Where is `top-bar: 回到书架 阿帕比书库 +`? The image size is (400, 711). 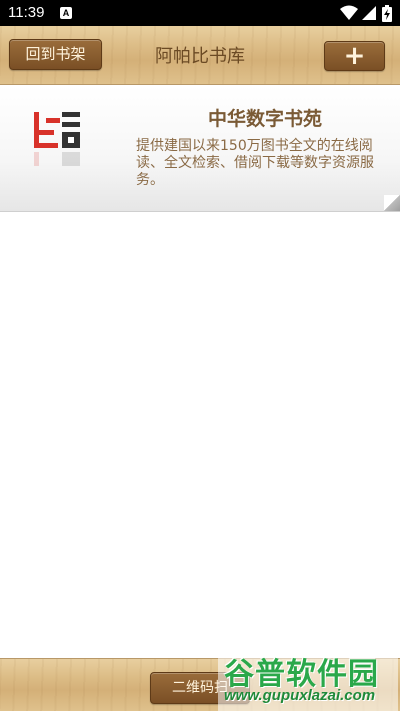 top-bar: 回到书架 阿帕比书库 + is located at coordinates (200, 55).